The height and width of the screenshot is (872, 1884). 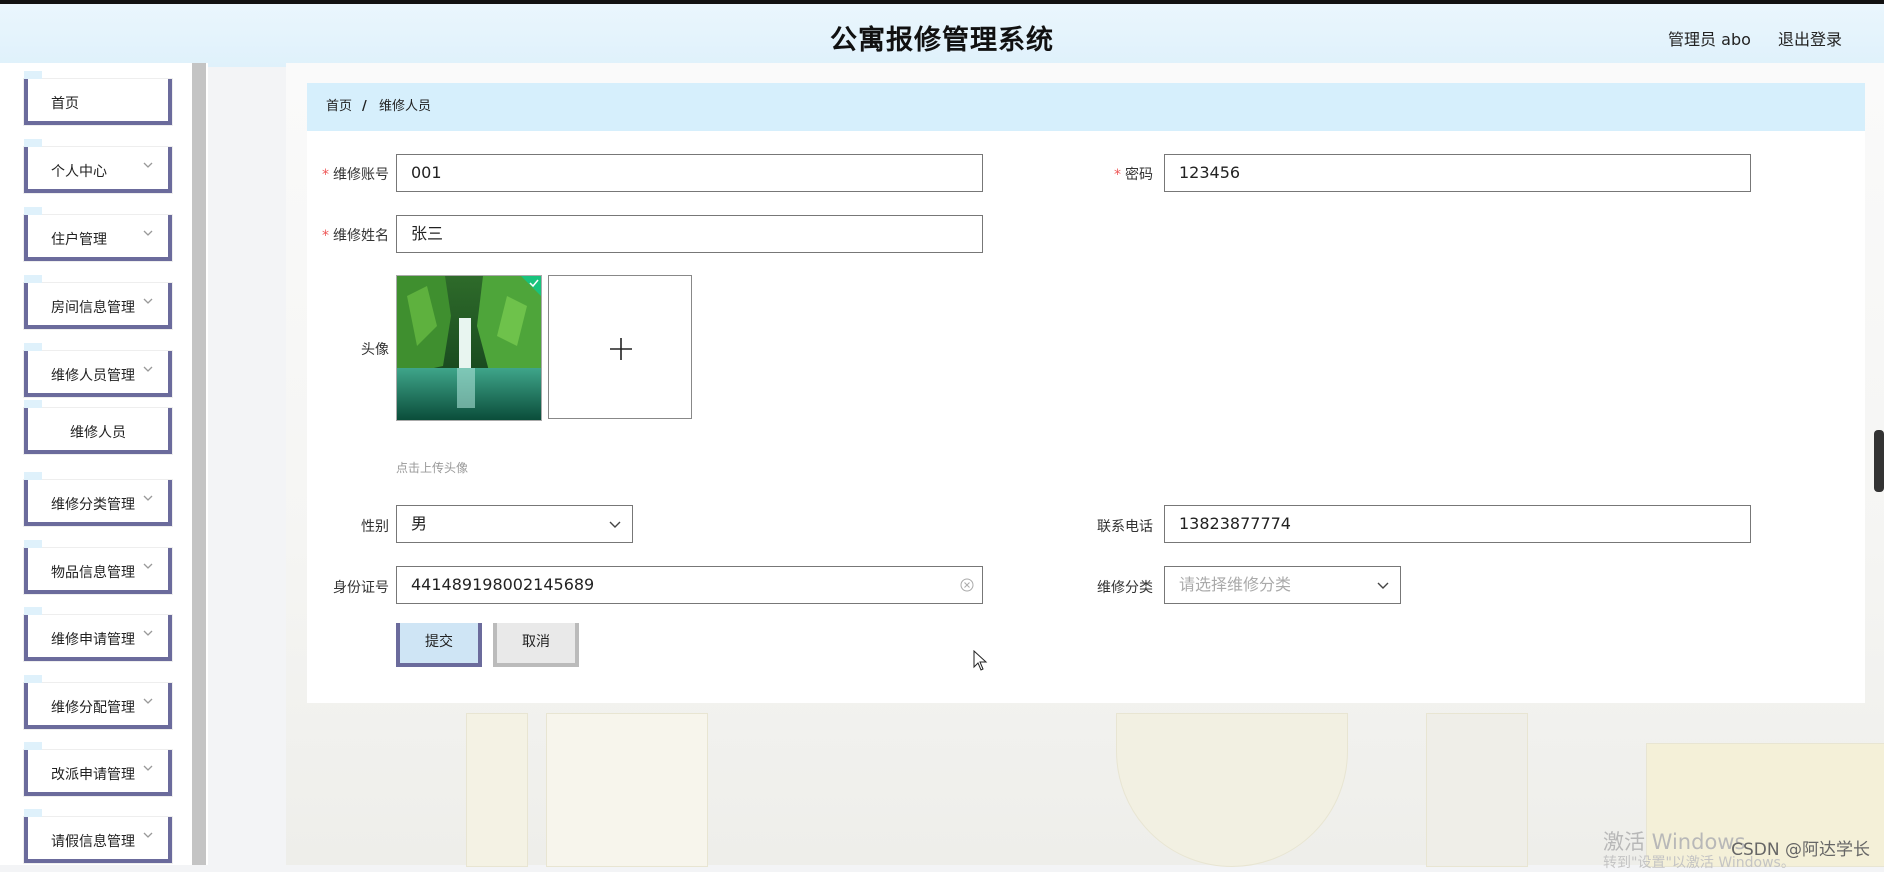 I want to click on waterfall-image, so click(x=469, y=348).